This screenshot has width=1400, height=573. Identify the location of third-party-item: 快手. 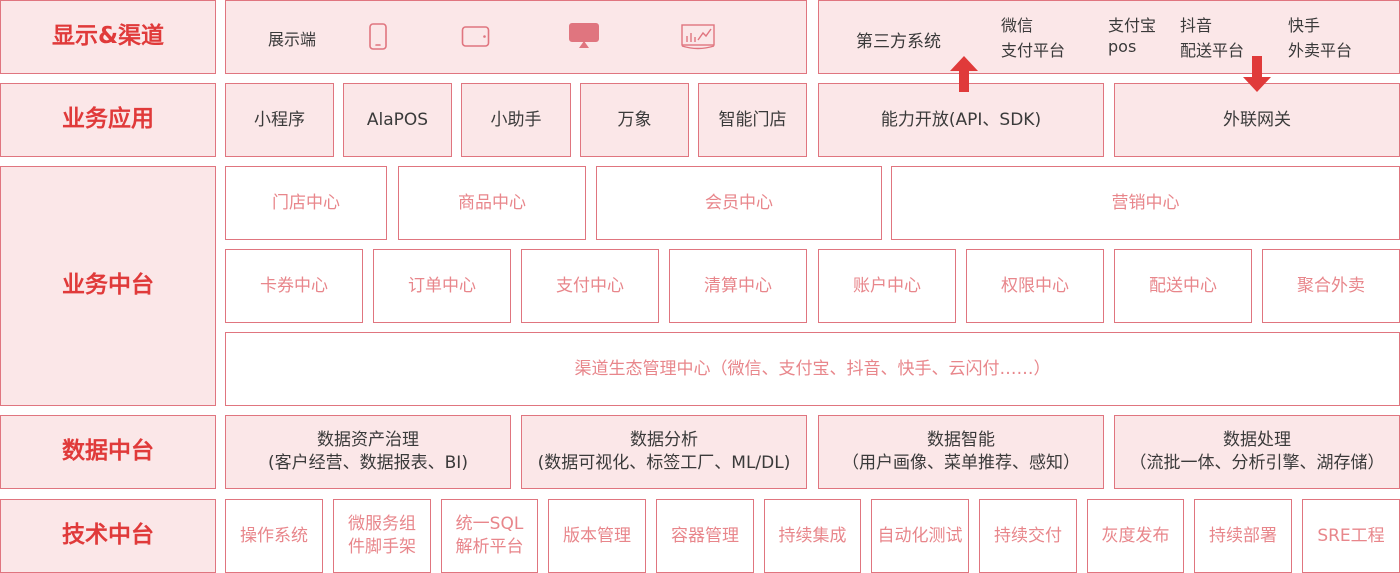
(1304, 25).